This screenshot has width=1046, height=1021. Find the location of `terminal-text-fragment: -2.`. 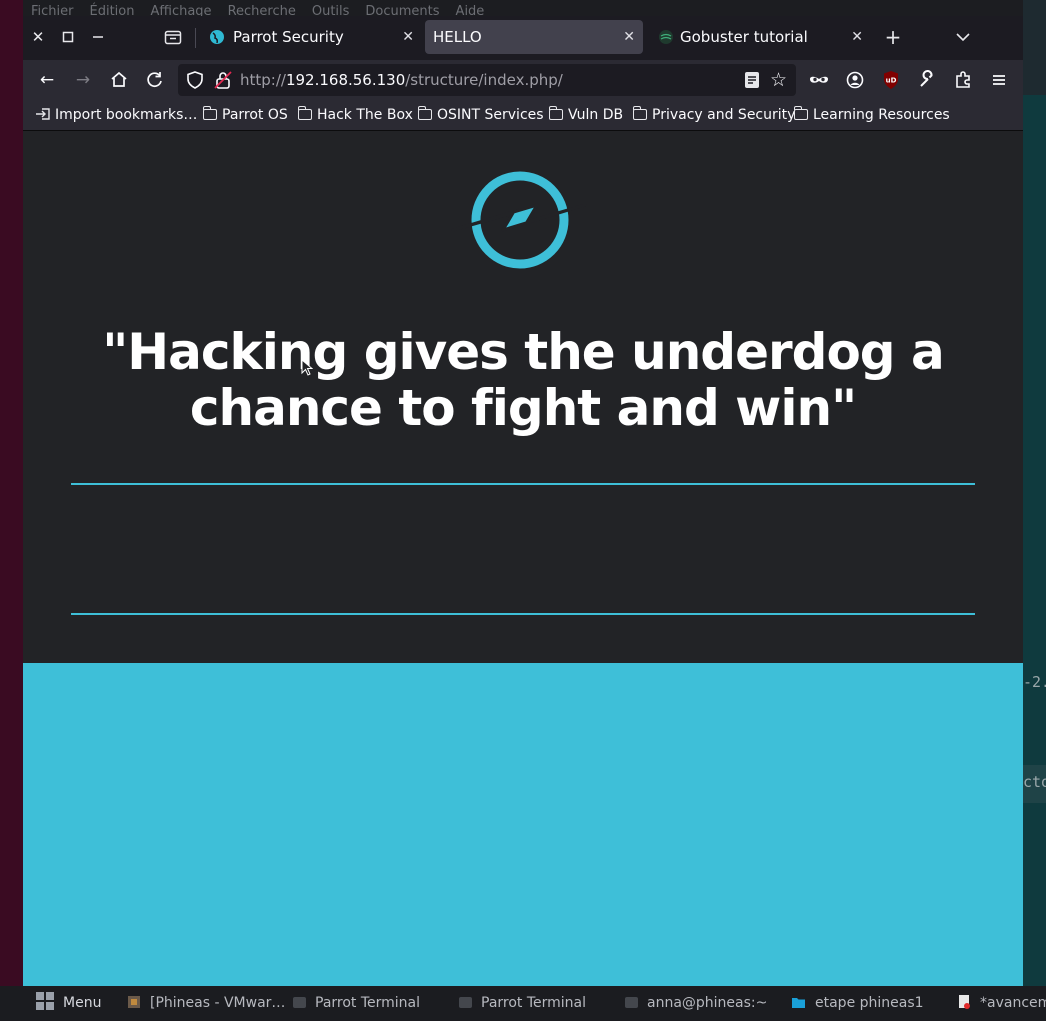

terminal-text-fragment: -2. is located at coordinates (1034, 682).